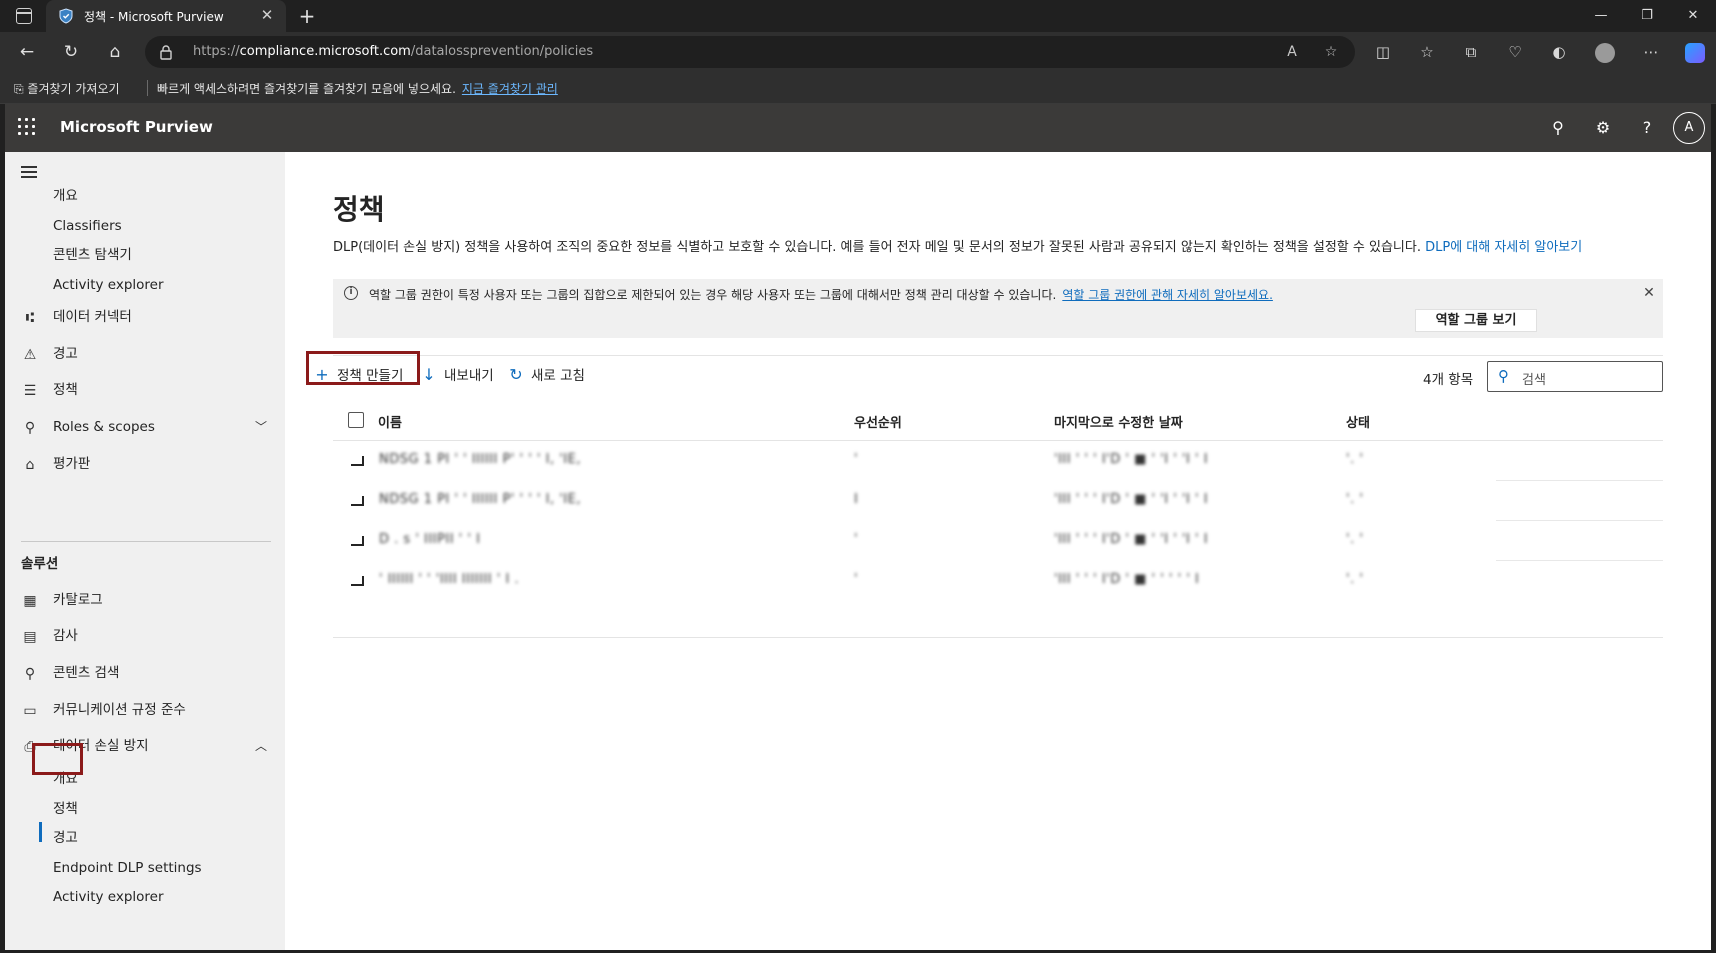 This screenshot has width=1716, height=953. Describe the element at coordinates (108, 285) in the screenshot. I see `nav-item-label: Activity explorer` at that location.